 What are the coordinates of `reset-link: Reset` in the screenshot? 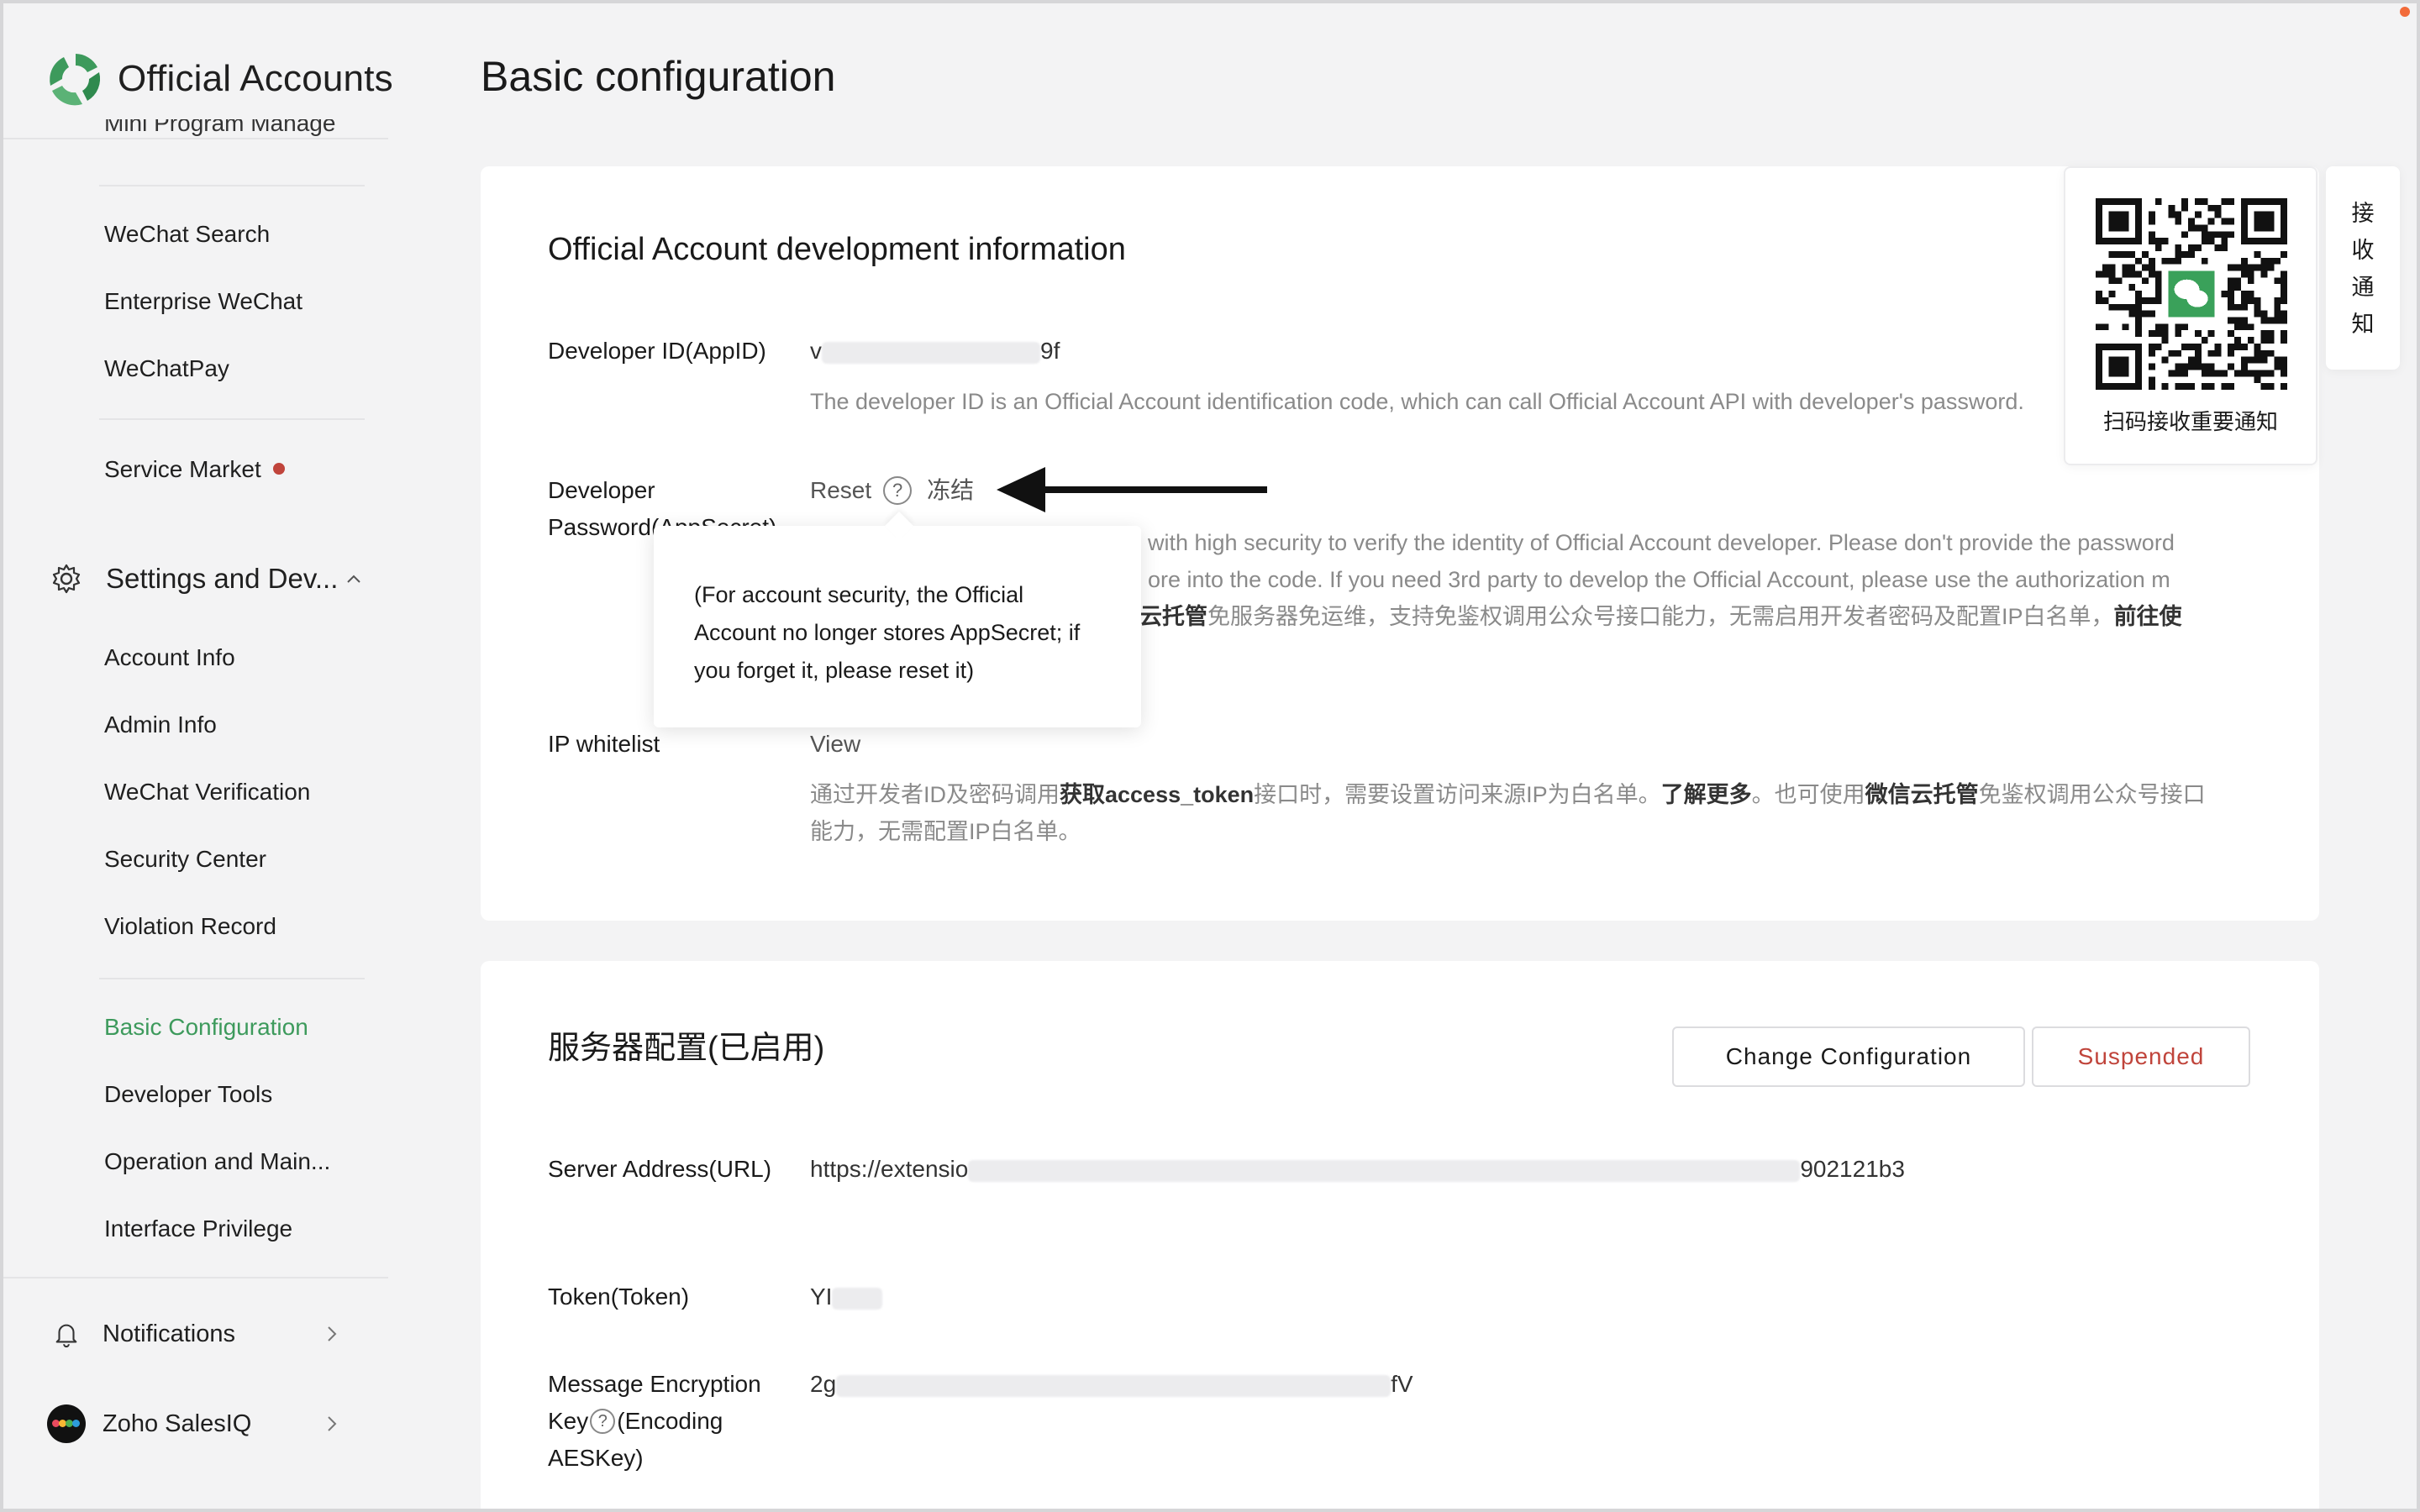 It's located at (840, 490).